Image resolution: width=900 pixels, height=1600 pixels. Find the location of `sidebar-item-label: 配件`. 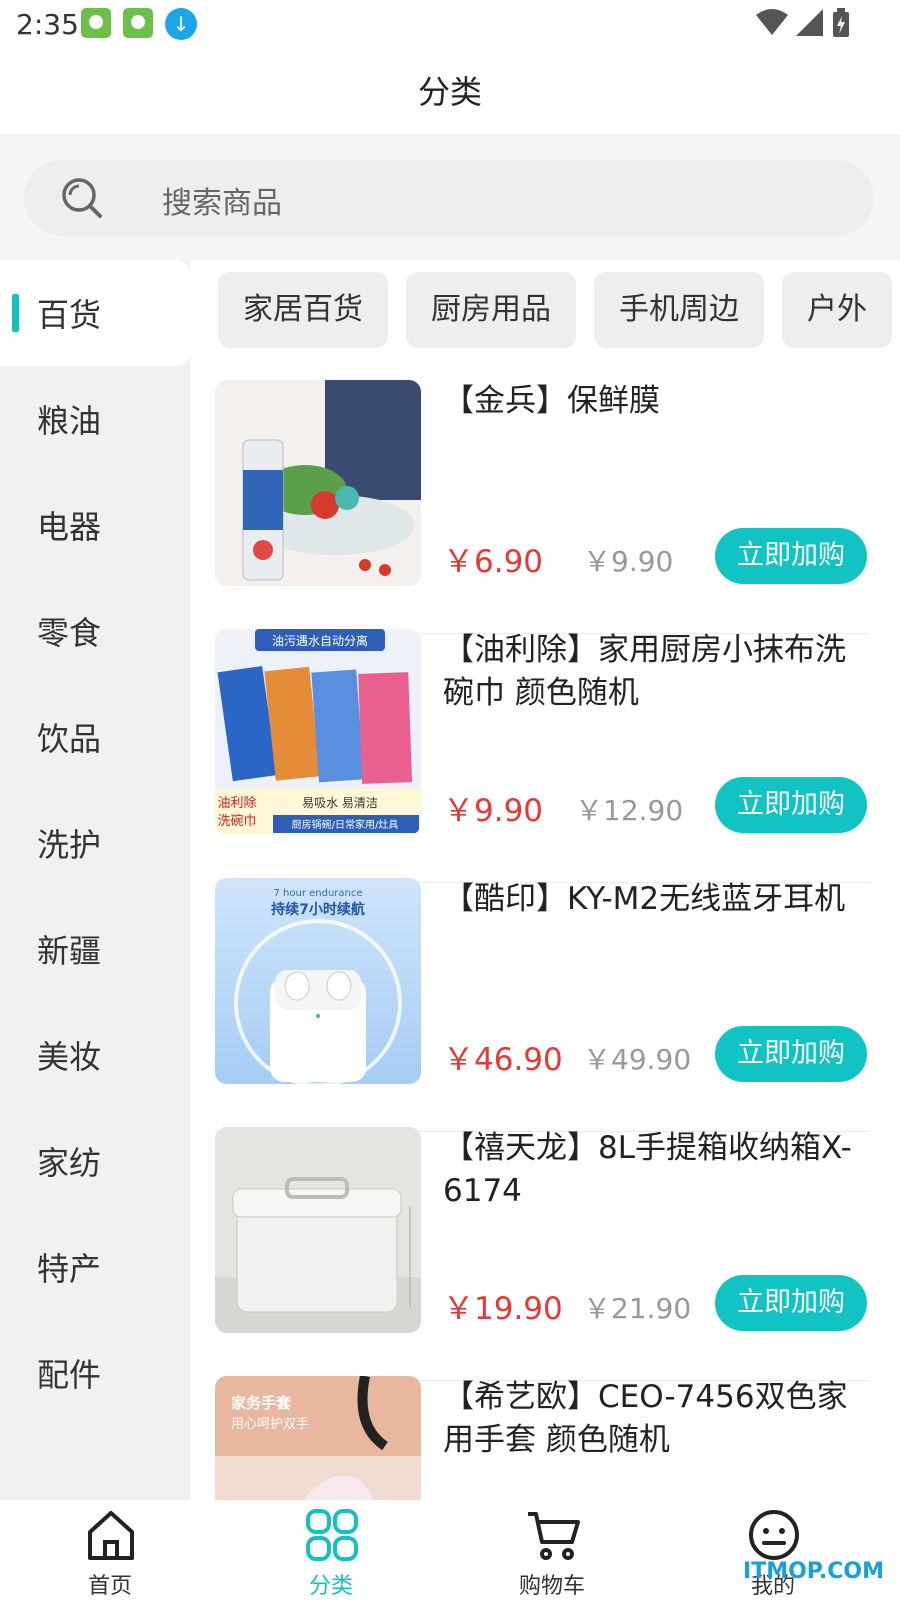

sidebar-item-label: 配件 is located at coordinates (69, 1375).